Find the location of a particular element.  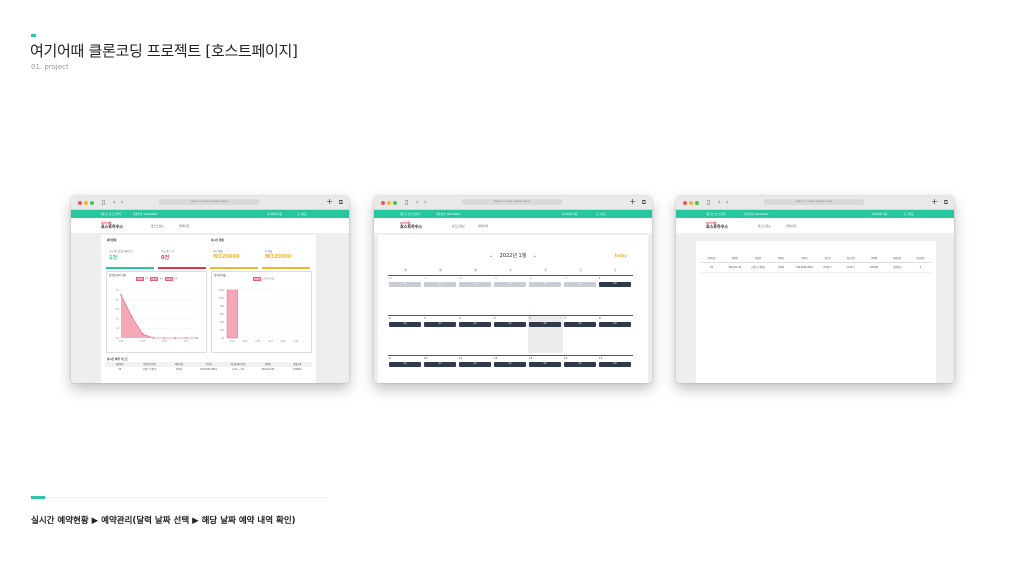

next-month-button: ▸ is located at coordinates (535, 256).